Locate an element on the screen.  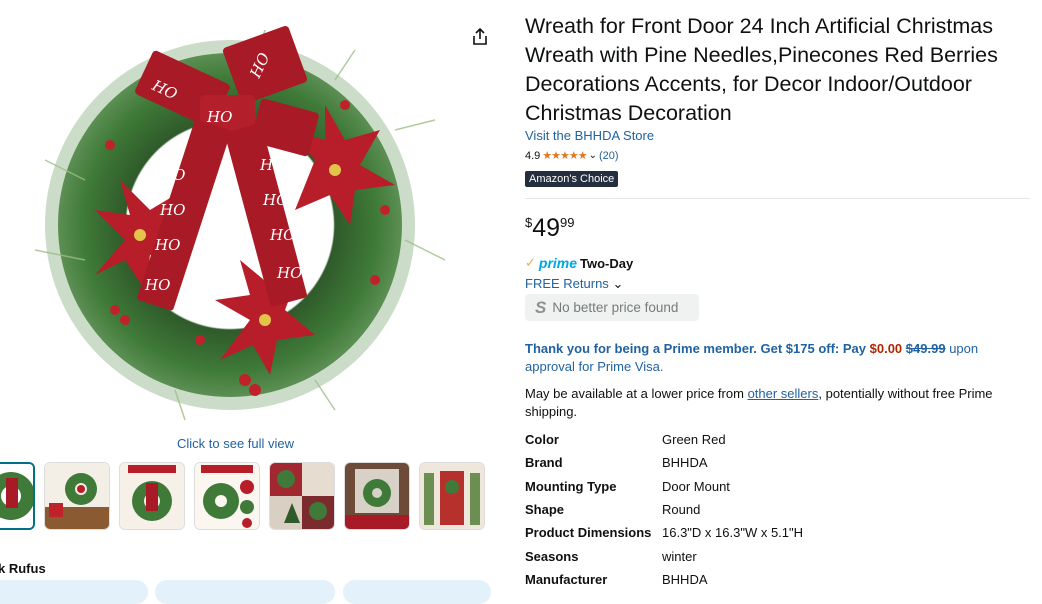
price-symbol: $ is located at coordinates (529, 222).